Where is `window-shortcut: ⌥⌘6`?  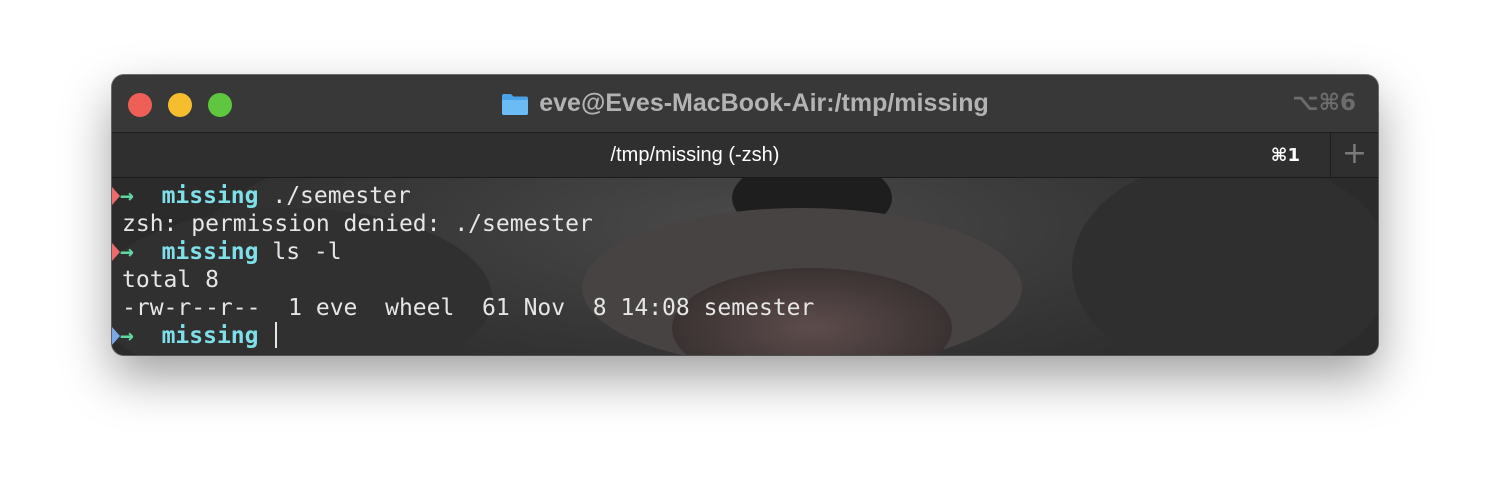
window-shortcut: ⌥⌘6 is located at coordinates (1324, 103).